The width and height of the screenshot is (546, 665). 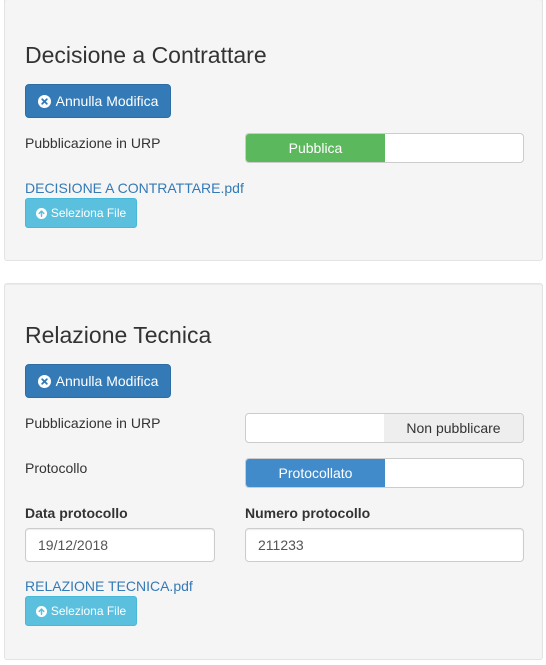 I want to click on publication-toggle-on, so click(x=315, y=428).